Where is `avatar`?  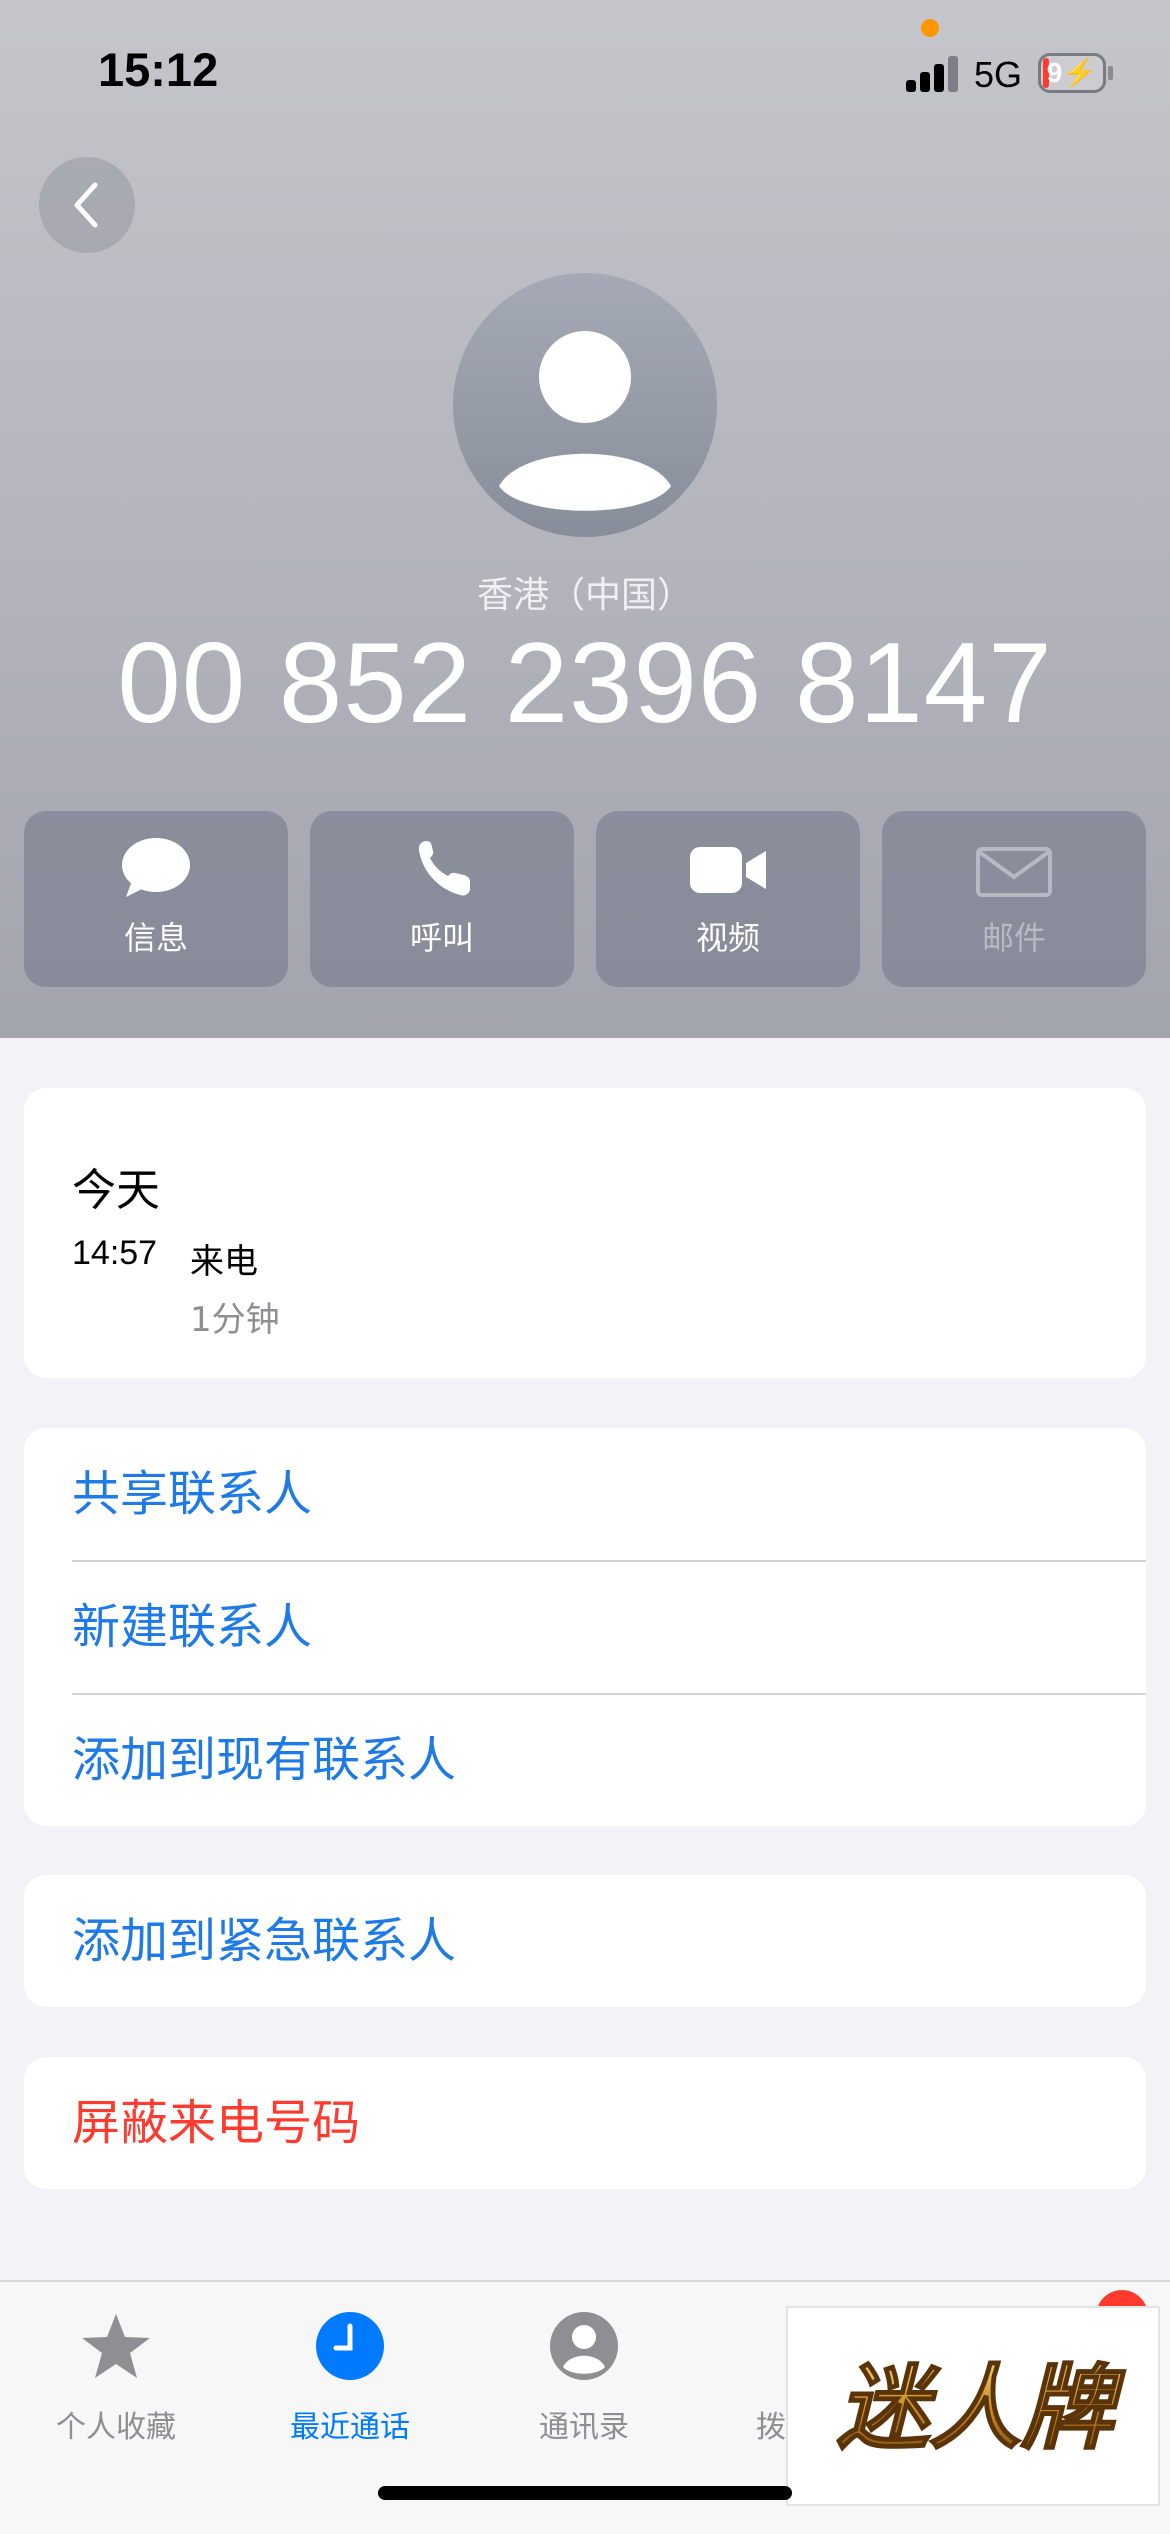 avatar is located at coordinates (585, 405).